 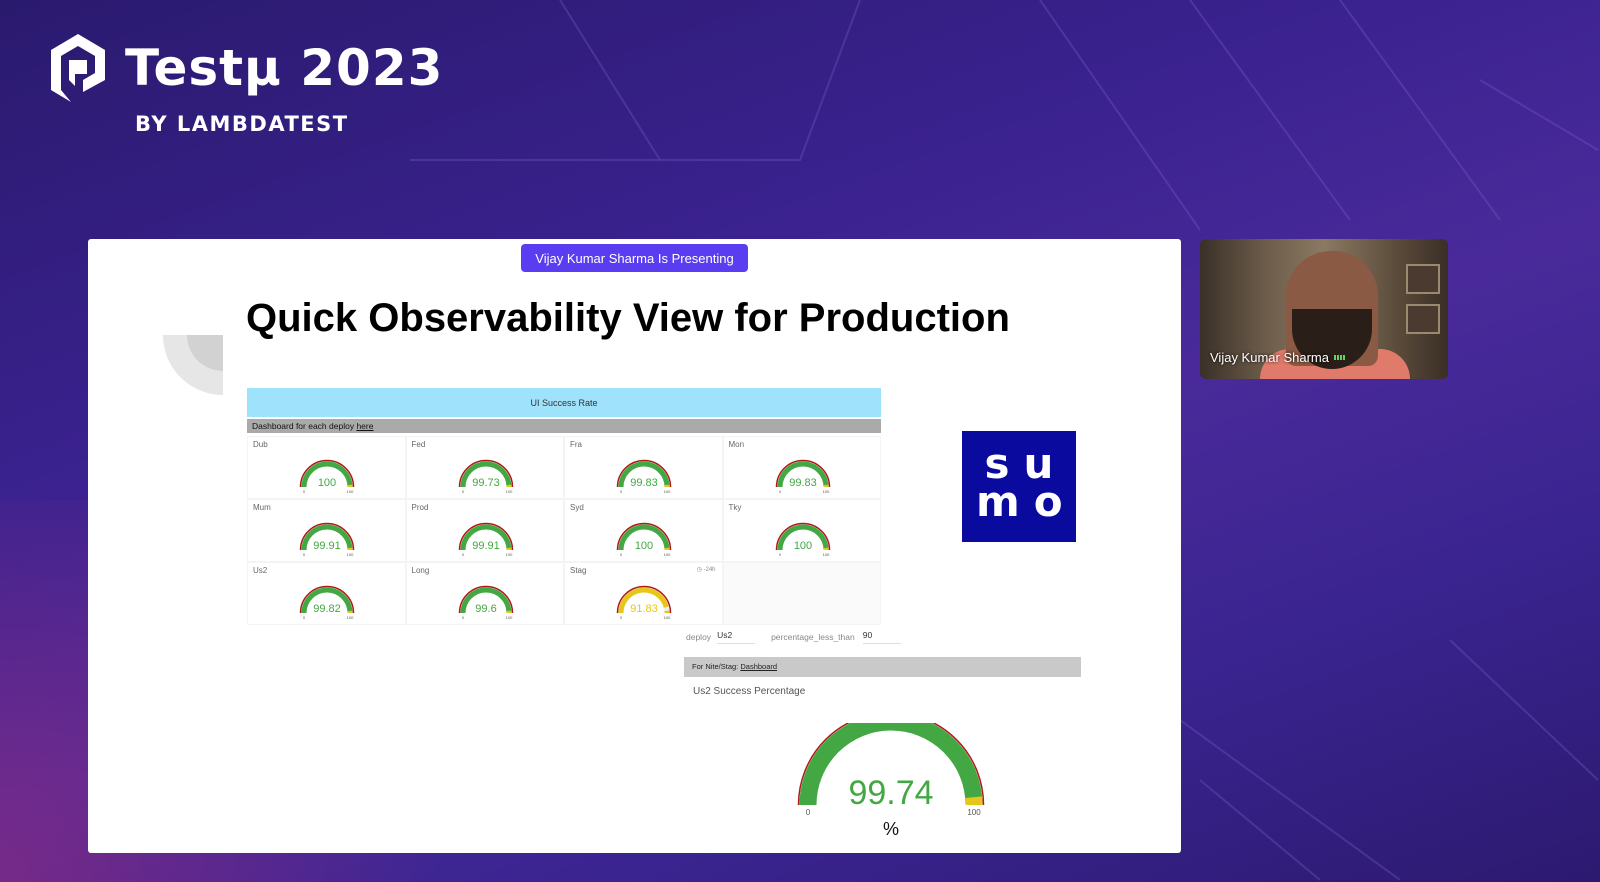 I want to click on gauge-value: 99.6, so click(x=485, y=609).